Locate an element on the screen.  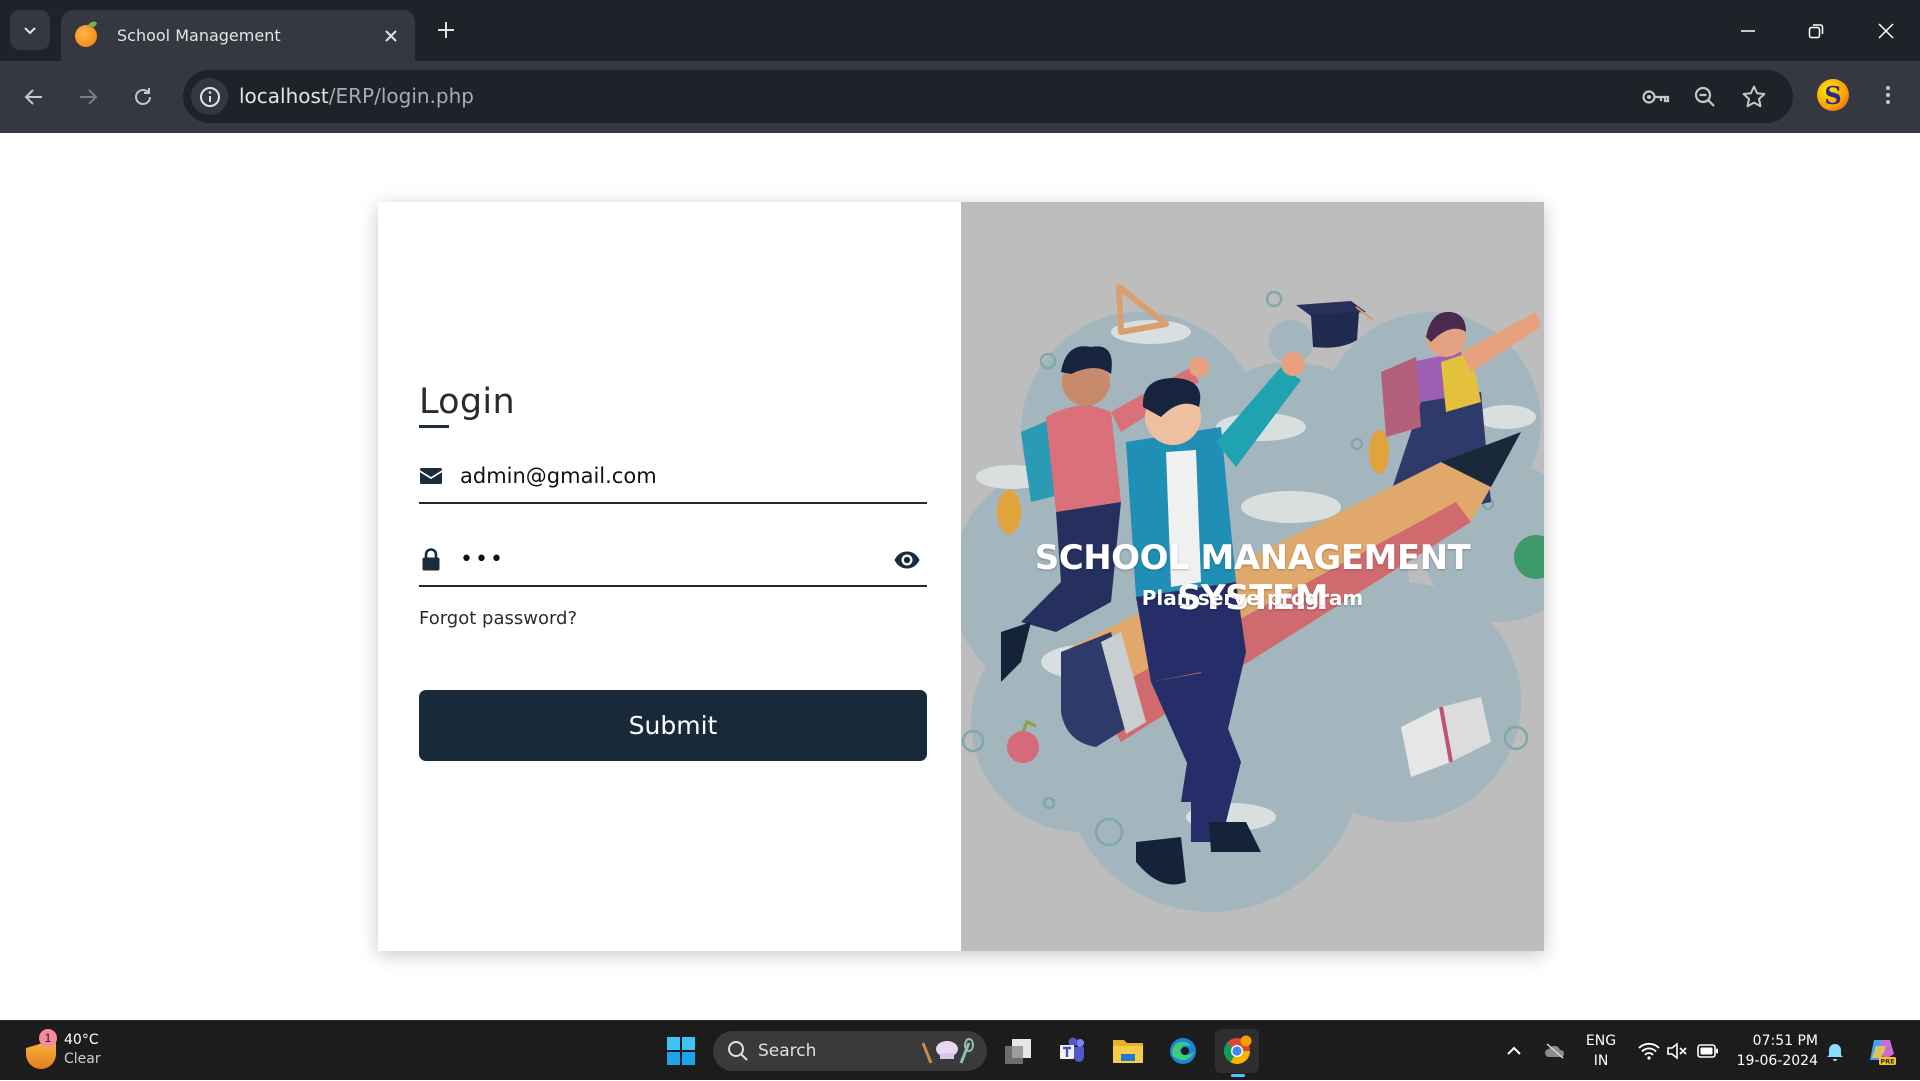
chevron-down-icon is located at coordinates (30, 31).